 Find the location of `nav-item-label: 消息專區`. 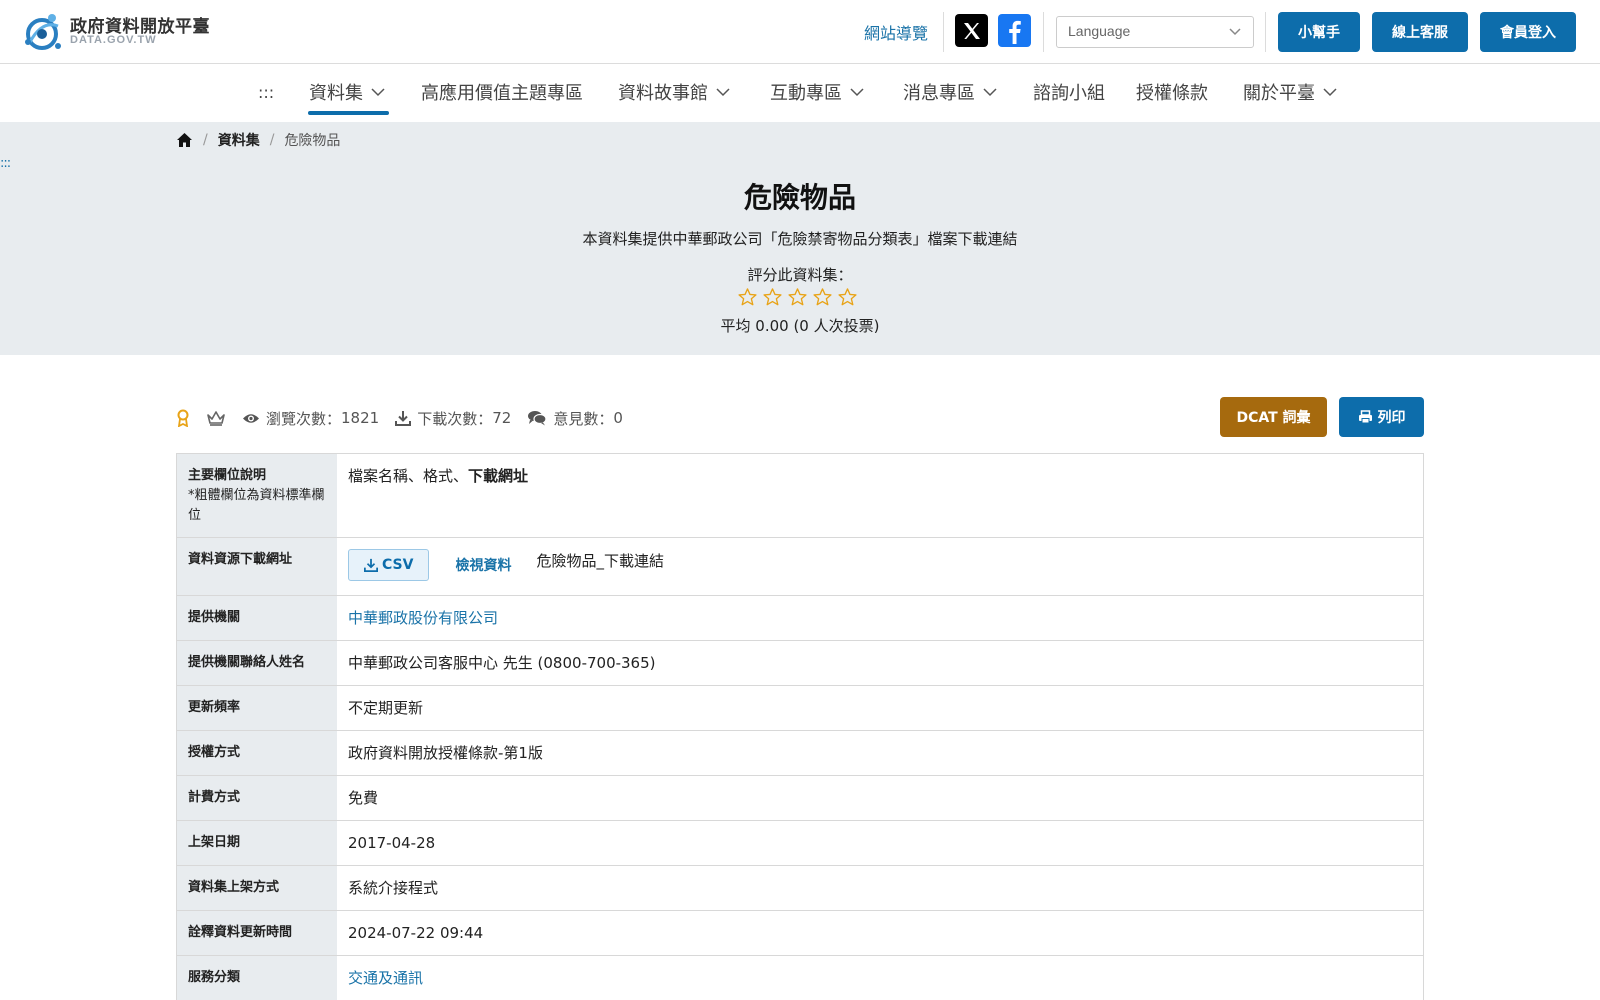

nav-item-label: 消息專區 is located at coordinates (939, 93).